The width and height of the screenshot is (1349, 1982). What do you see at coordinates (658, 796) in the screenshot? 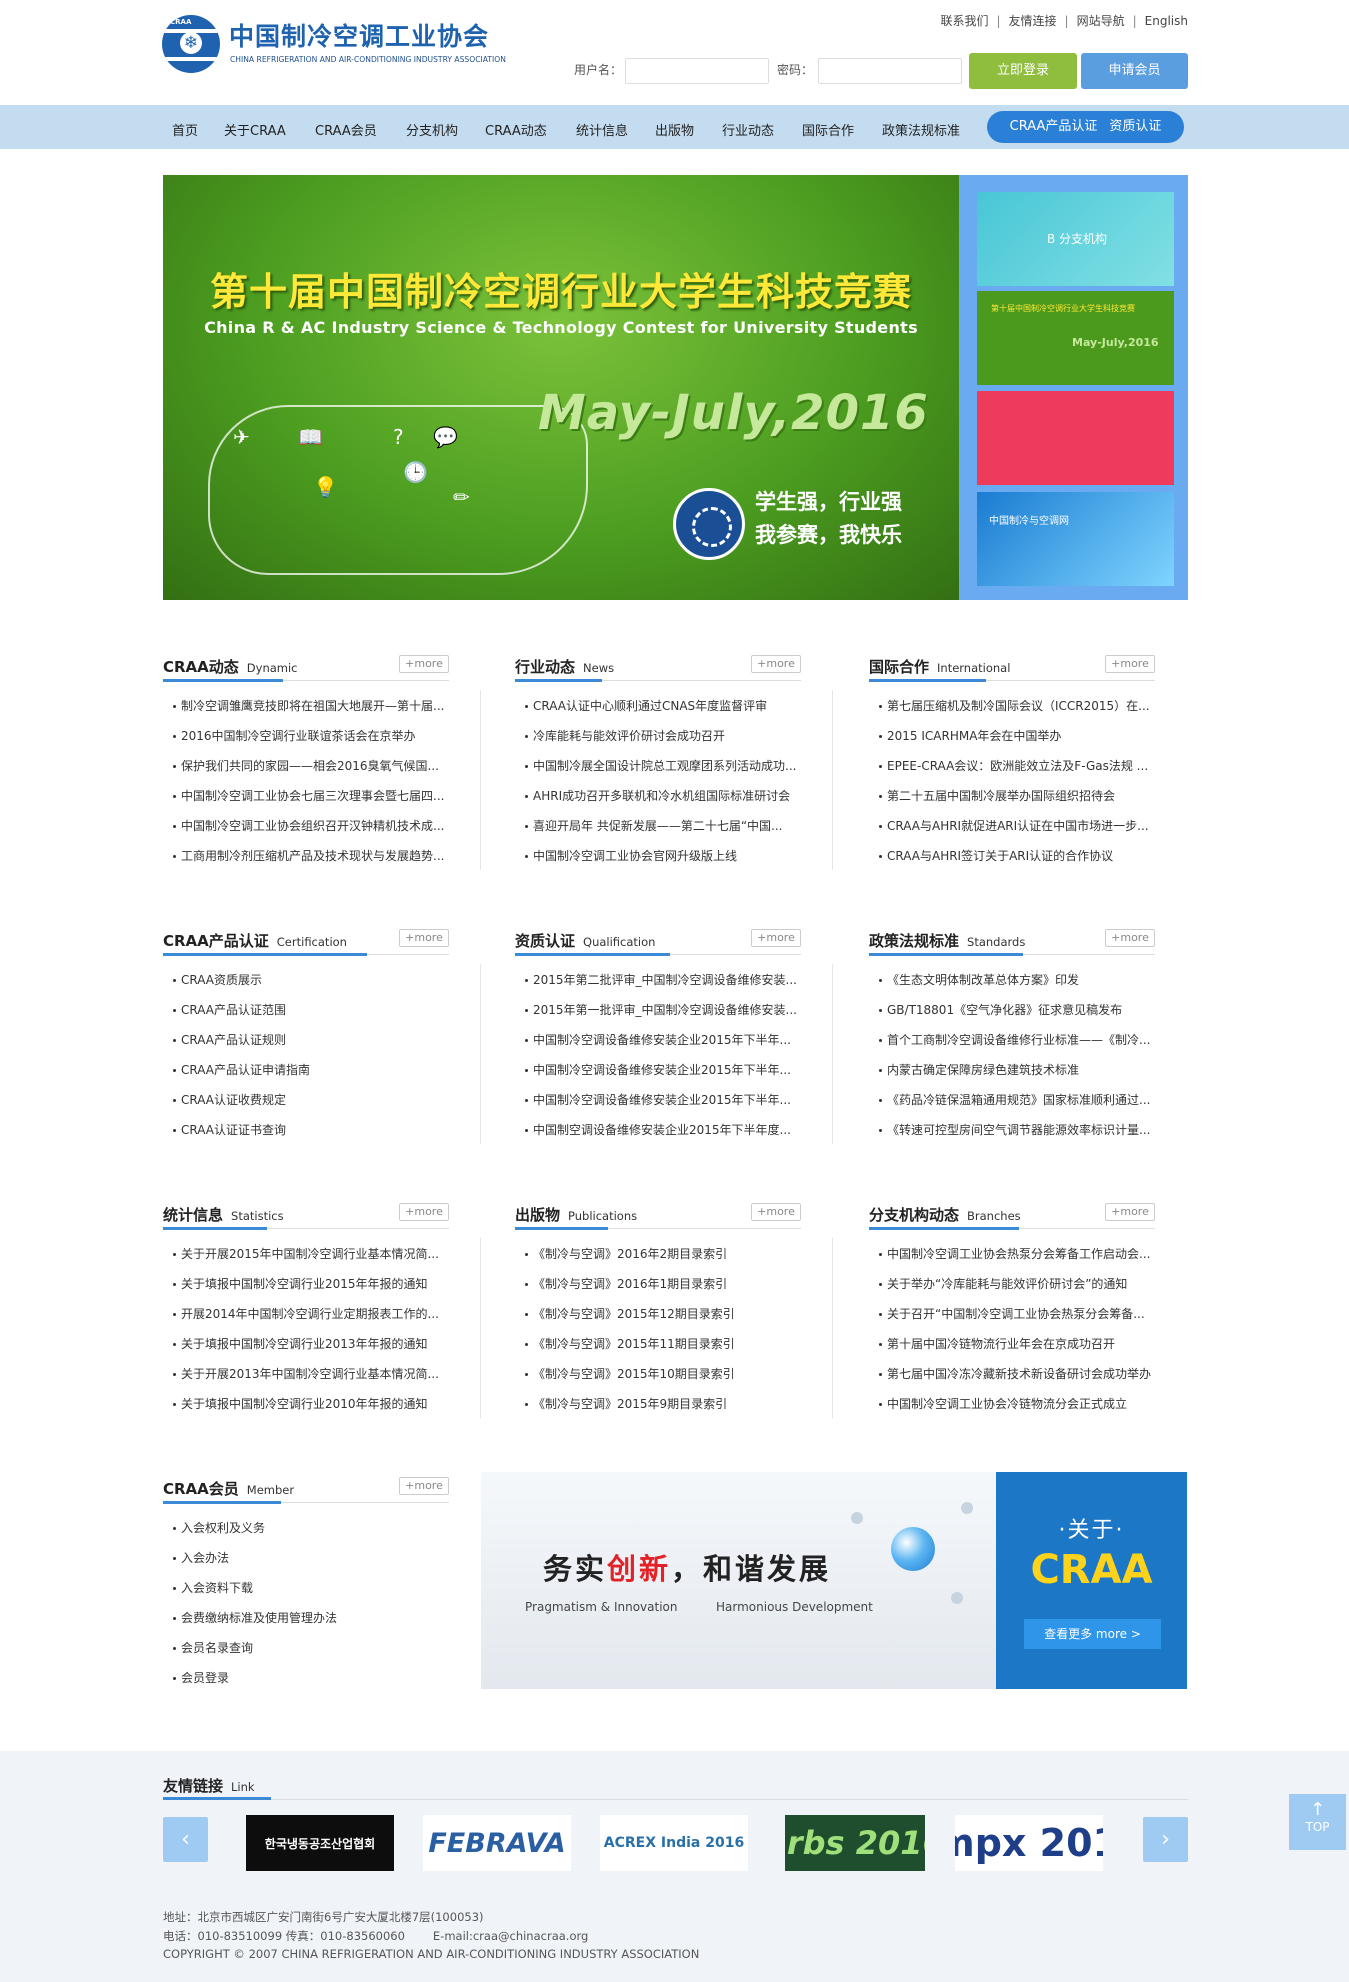
I see `list-item: AHRI成功召开多联机和冷水机组国际标准研讨会` at bounding box center [658, 796].